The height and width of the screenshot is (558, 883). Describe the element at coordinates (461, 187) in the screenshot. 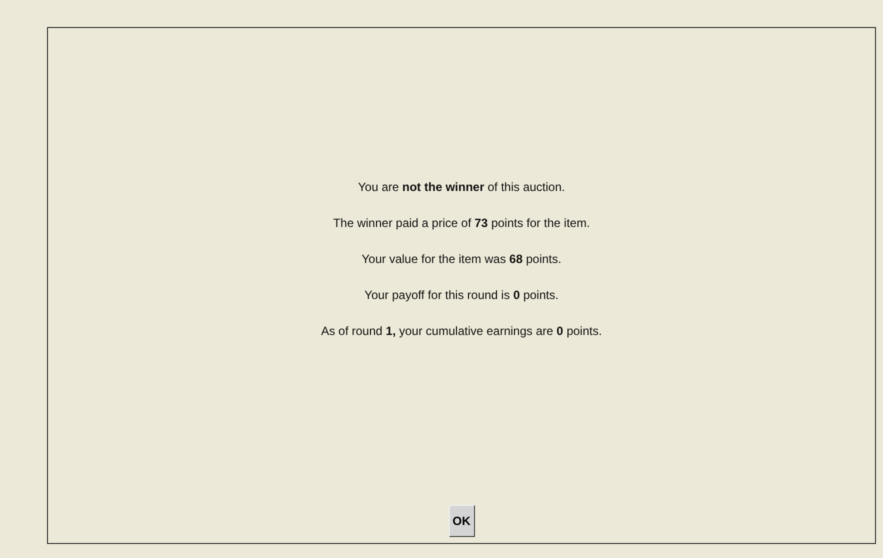

I see `result-message: You are not the winner of this auction.` at that location.